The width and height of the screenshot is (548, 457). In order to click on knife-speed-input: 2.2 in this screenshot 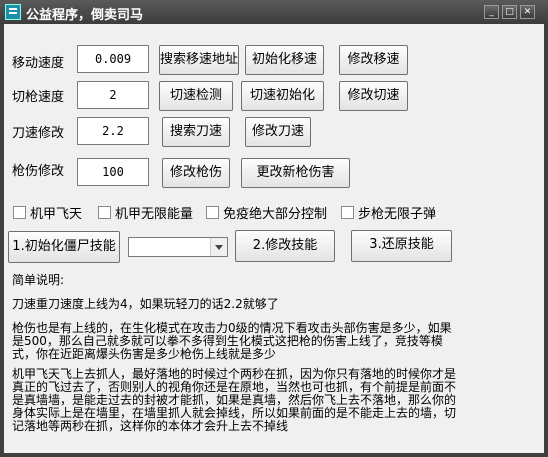, I will do `click(113, 131)`.